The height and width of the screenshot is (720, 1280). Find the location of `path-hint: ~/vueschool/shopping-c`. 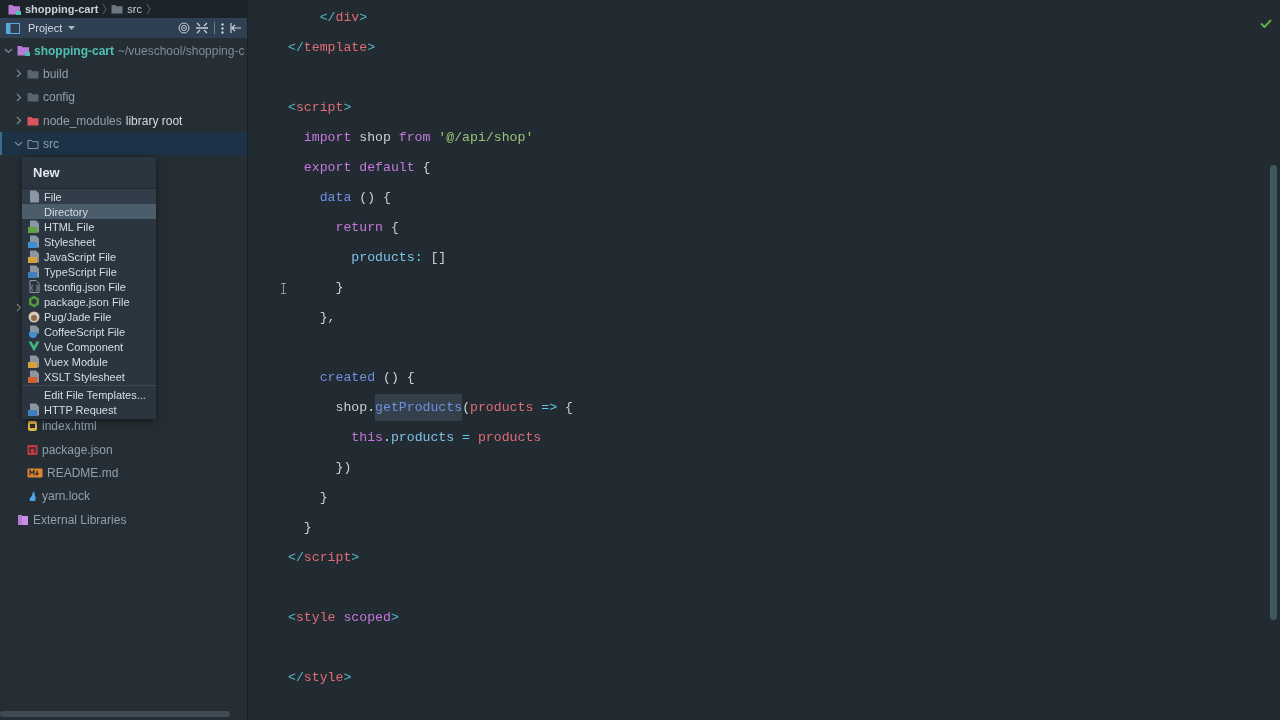

path-hint: ~/vueschool/shopping-c is located at coordinates (181, 50).